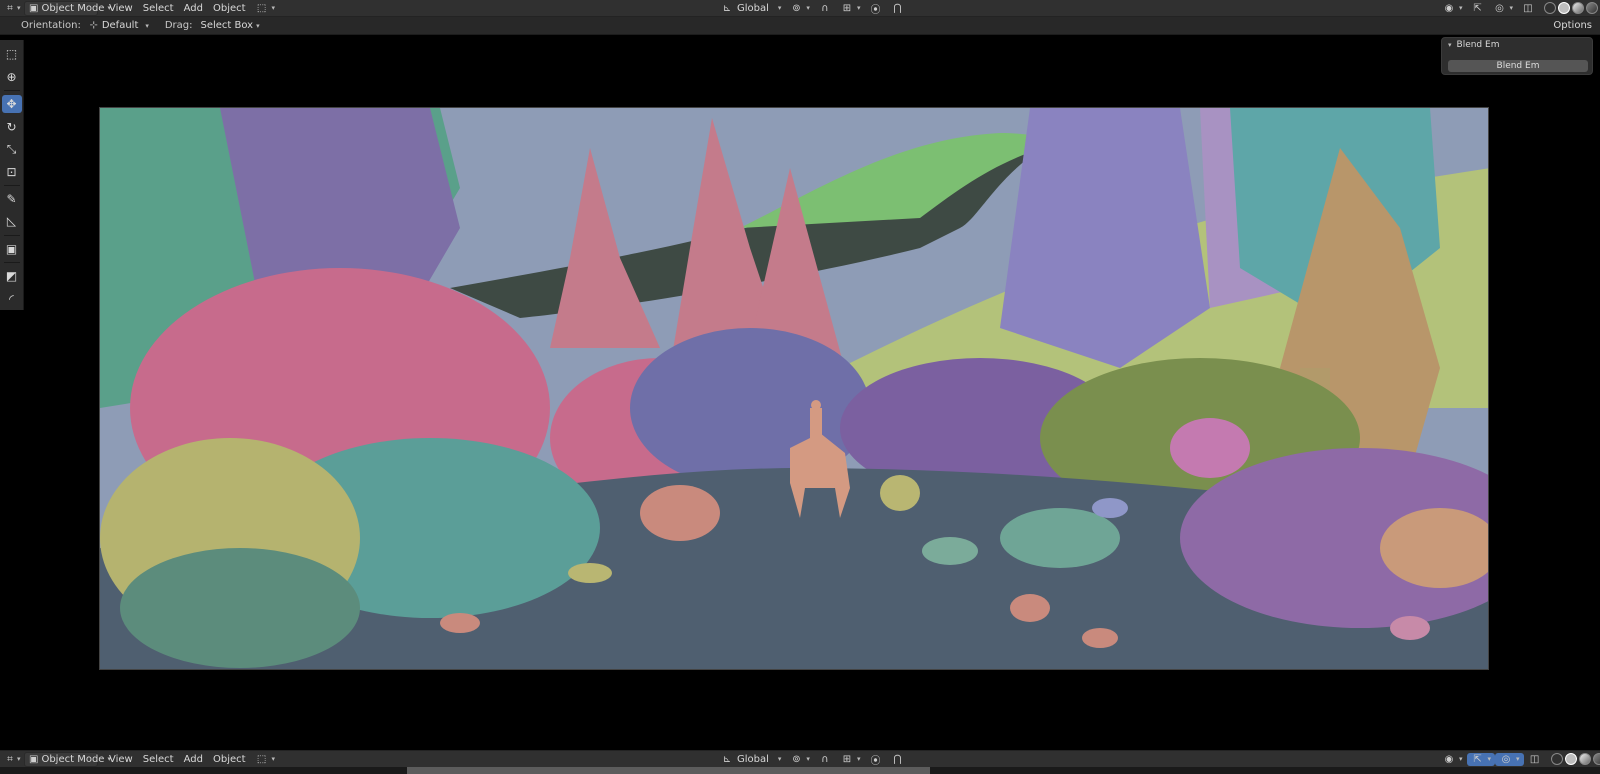 The image size is (1600, 774). I want to click on snap-target-icon: ⊞, so click(847, 8).